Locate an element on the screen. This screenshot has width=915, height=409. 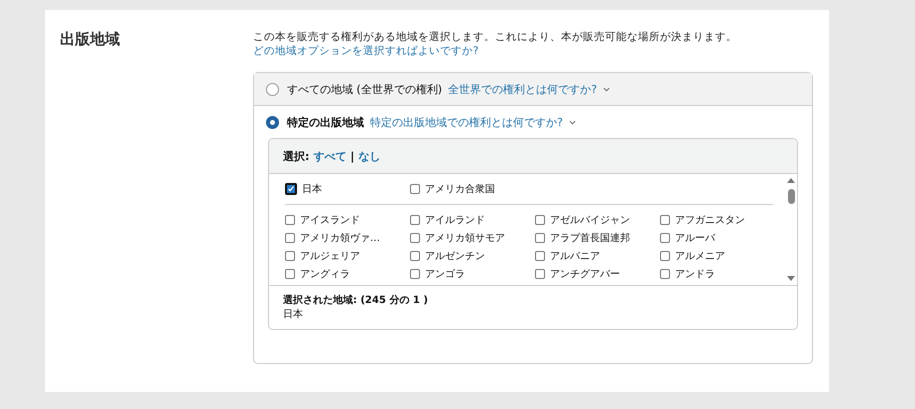
country-label: アゼルバイジャン is located at coordinates (590, 220).